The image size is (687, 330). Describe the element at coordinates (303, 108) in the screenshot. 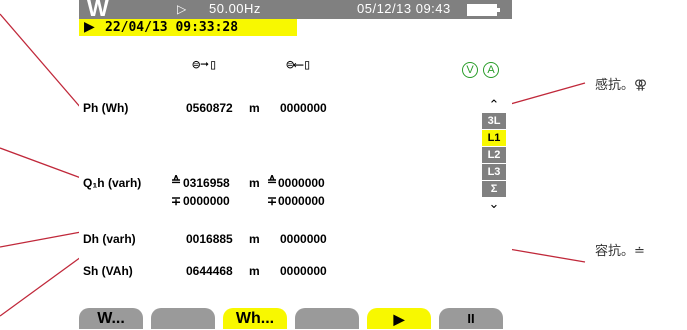

I see `ph-generated: 0000000` at that location.